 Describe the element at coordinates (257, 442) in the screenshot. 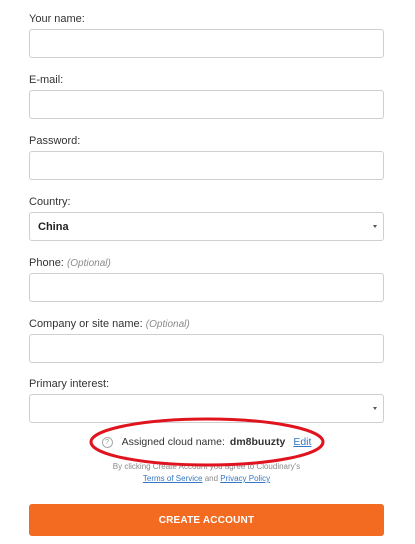

I see `cloud-name-value: dm8buuzty` at that location.